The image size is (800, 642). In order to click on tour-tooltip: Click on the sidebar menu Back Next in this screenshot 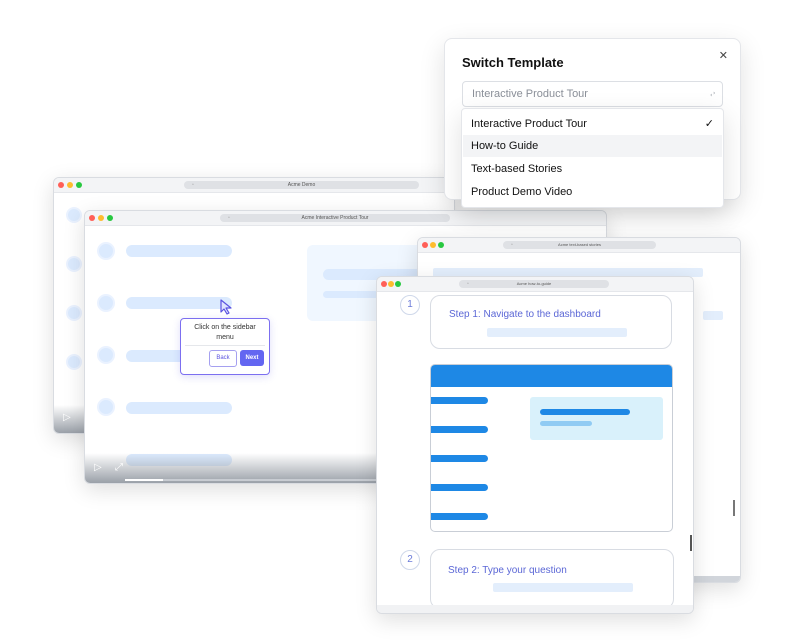, I will do `click(225, 346)`.